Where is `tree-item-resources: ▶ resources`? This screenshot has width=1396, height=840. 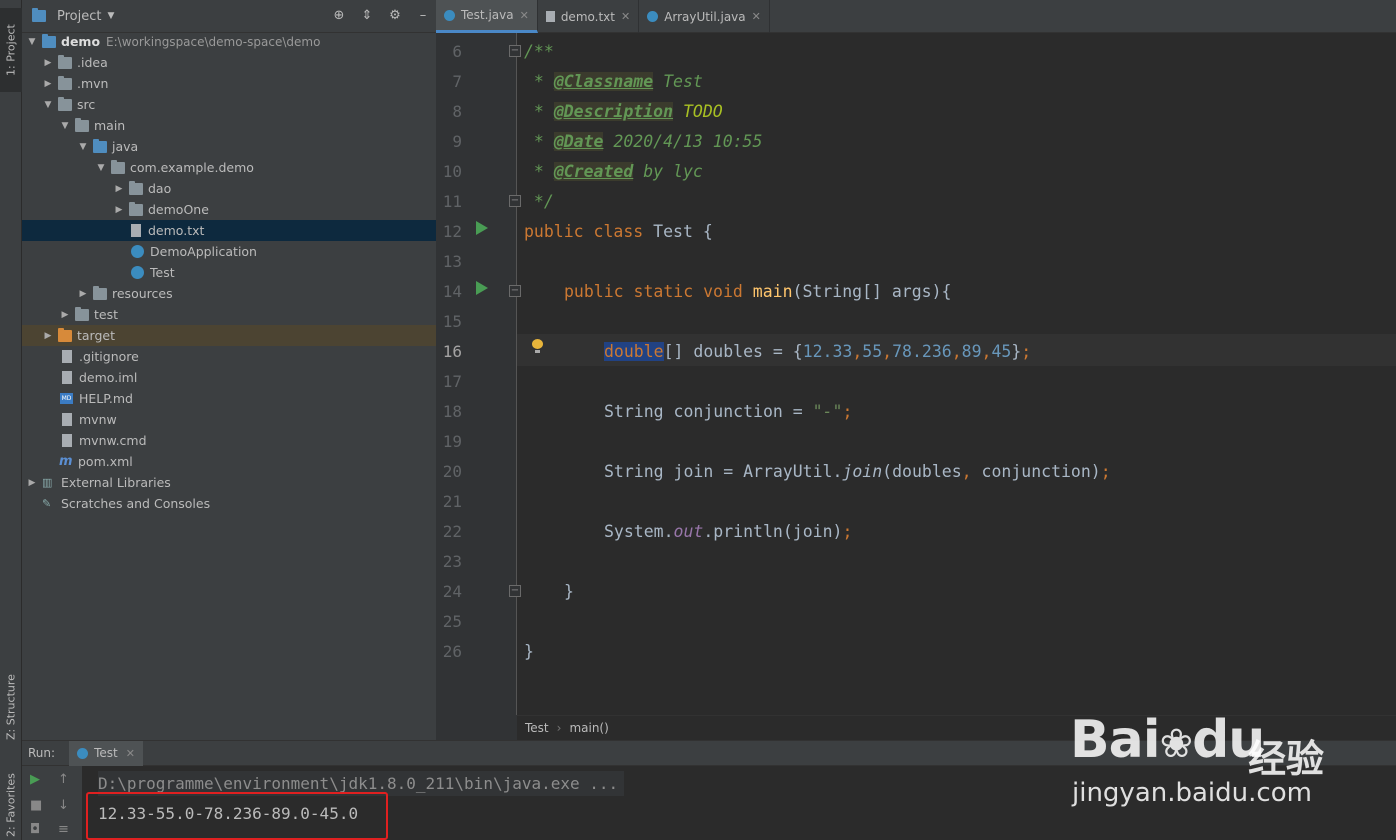
tree-item-resources: ▶ resources is located at coordinates (229, 293).